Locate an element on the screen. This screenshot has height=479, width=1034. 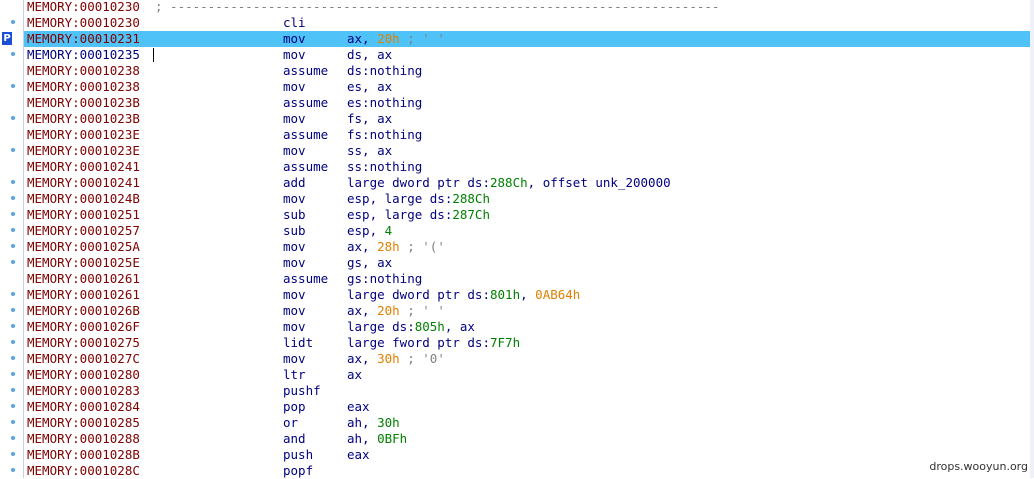
row-operands: ah, 30h is located at coordinates (373, 423).